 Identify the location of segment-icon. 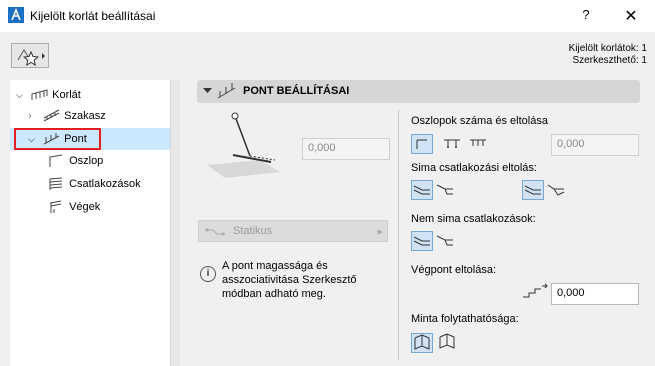
(51, 115).